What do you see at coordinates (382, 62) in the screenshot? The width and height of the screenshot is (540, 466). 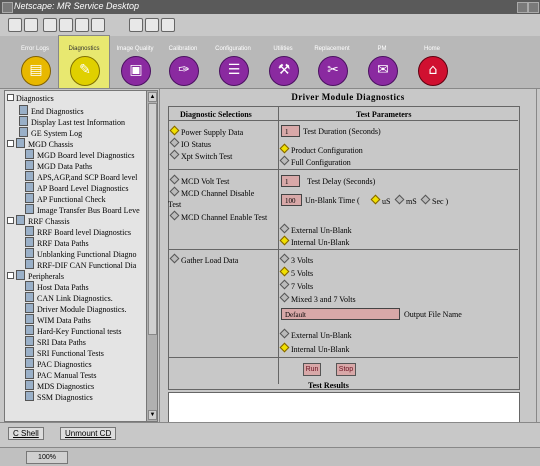 I see `nav-pm: PM ✉` at bounding box center [382, 62].